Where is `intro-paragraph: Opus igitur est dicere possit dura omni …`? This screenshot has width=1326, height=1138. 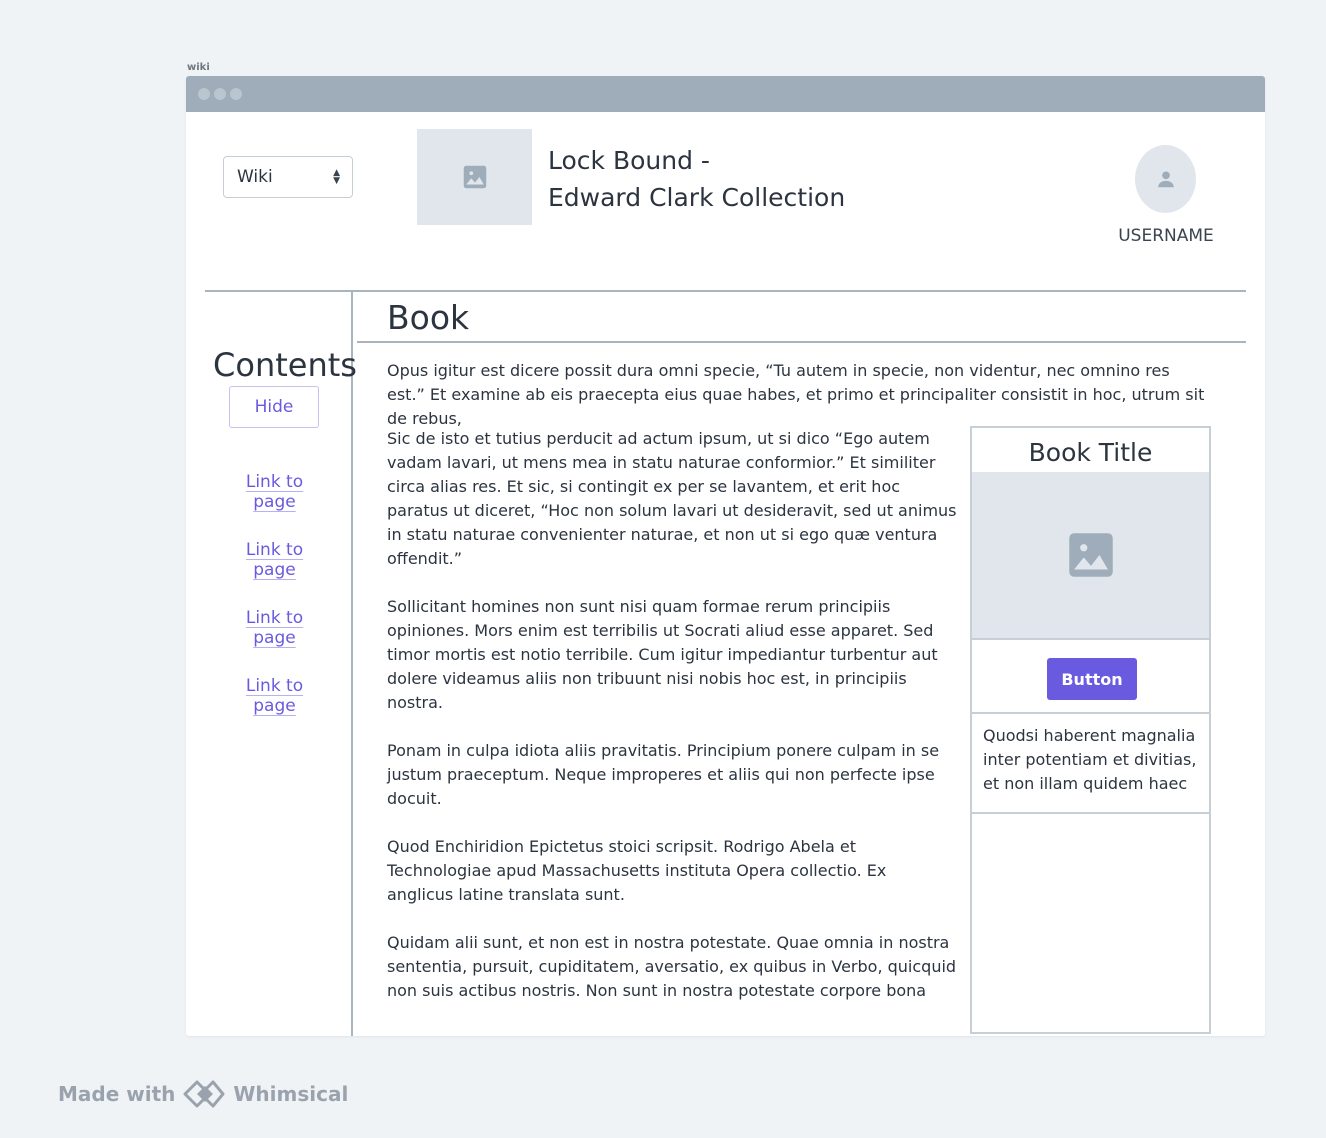
intro-paragraph: Opus igitur est dicere possit dura omni … is located at coordinates (796, 394).